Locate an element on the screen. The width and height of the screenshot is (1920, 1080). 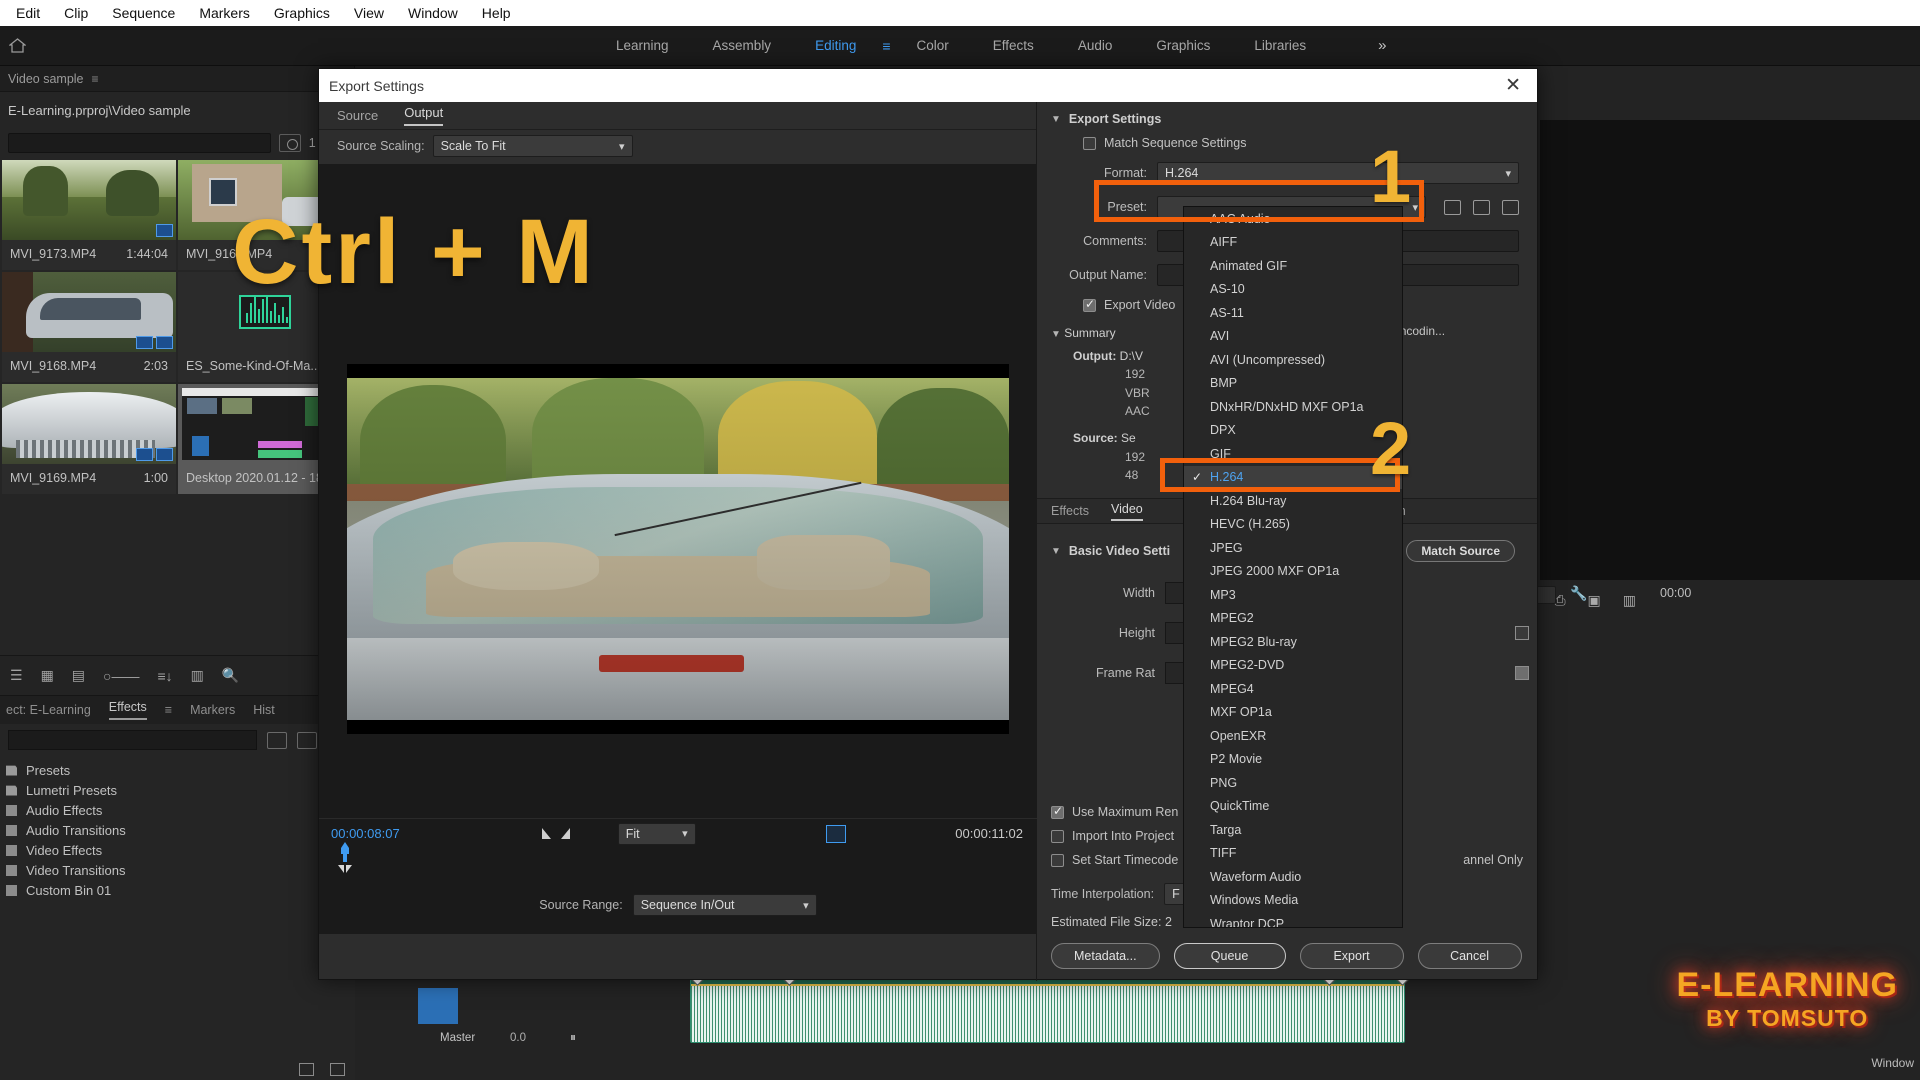
format-option: AVI is located at coordinates (1293, 337).